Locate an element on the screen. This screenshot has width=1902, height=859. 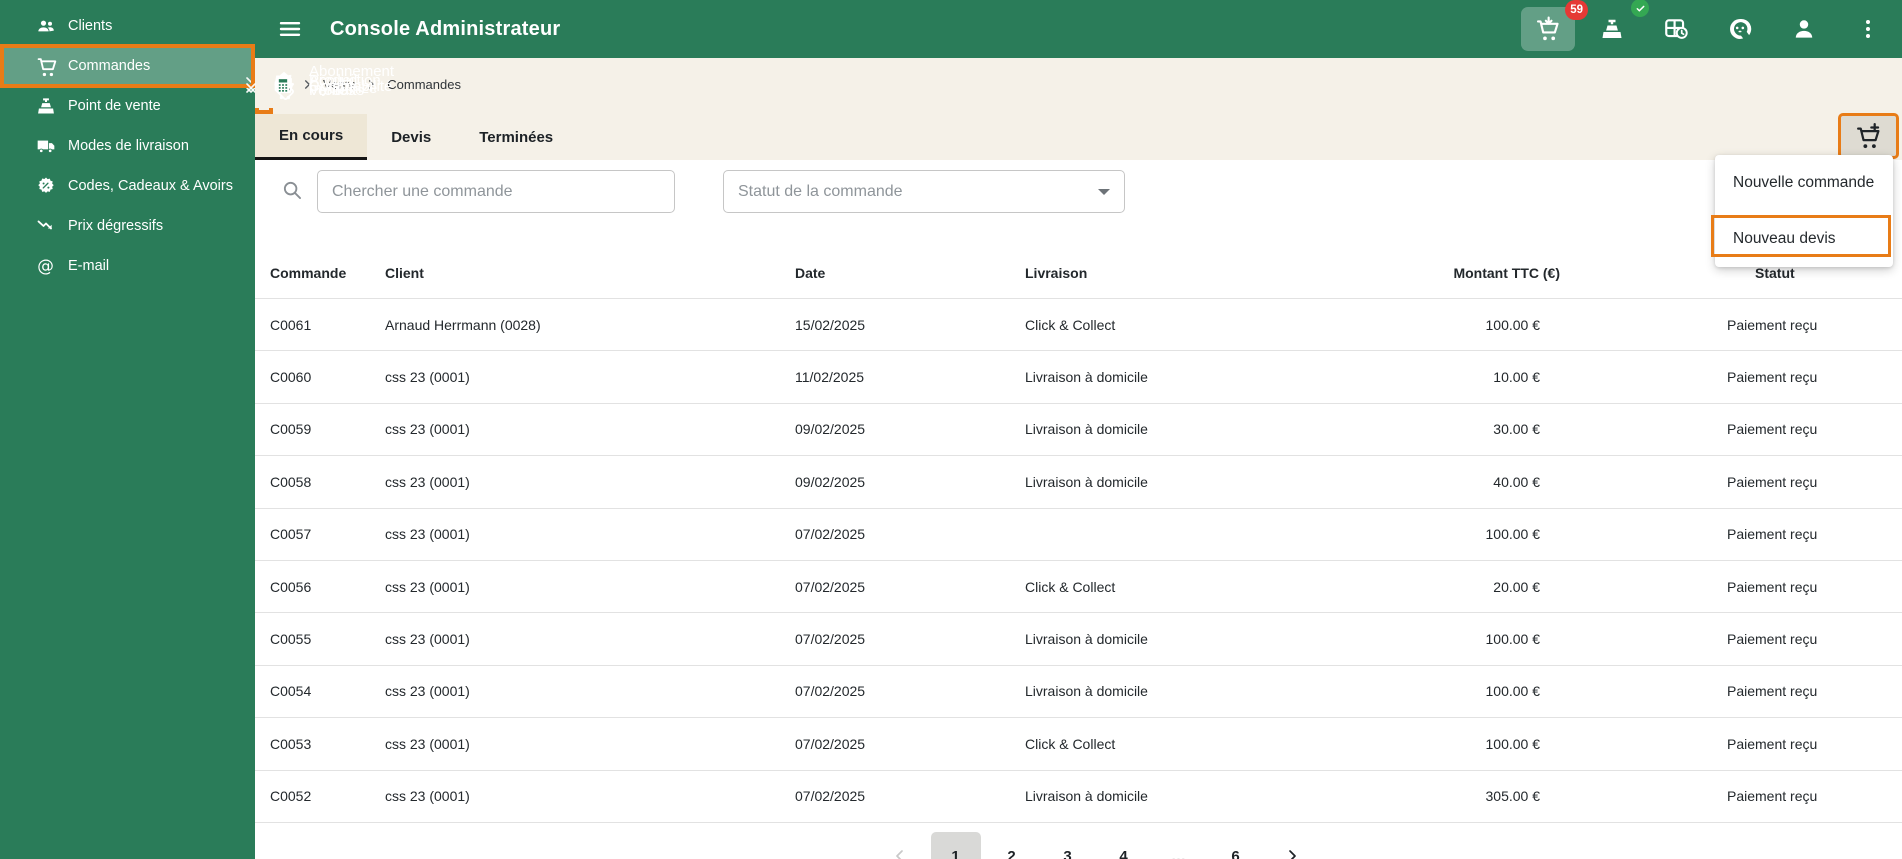
topbar: Console Administrateur 59 is located at coordinates (951, 29).